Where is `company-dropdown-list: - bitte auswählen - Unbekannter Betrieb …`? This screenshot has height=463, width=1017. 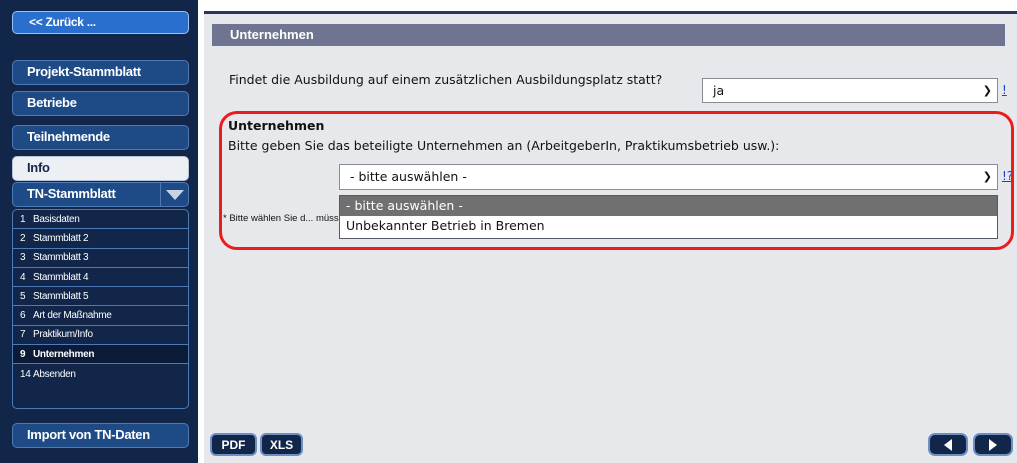 company-dropdown-list: - bitte auswählen - Unbekannter Betrieb … is located at coordinates (668, 217).